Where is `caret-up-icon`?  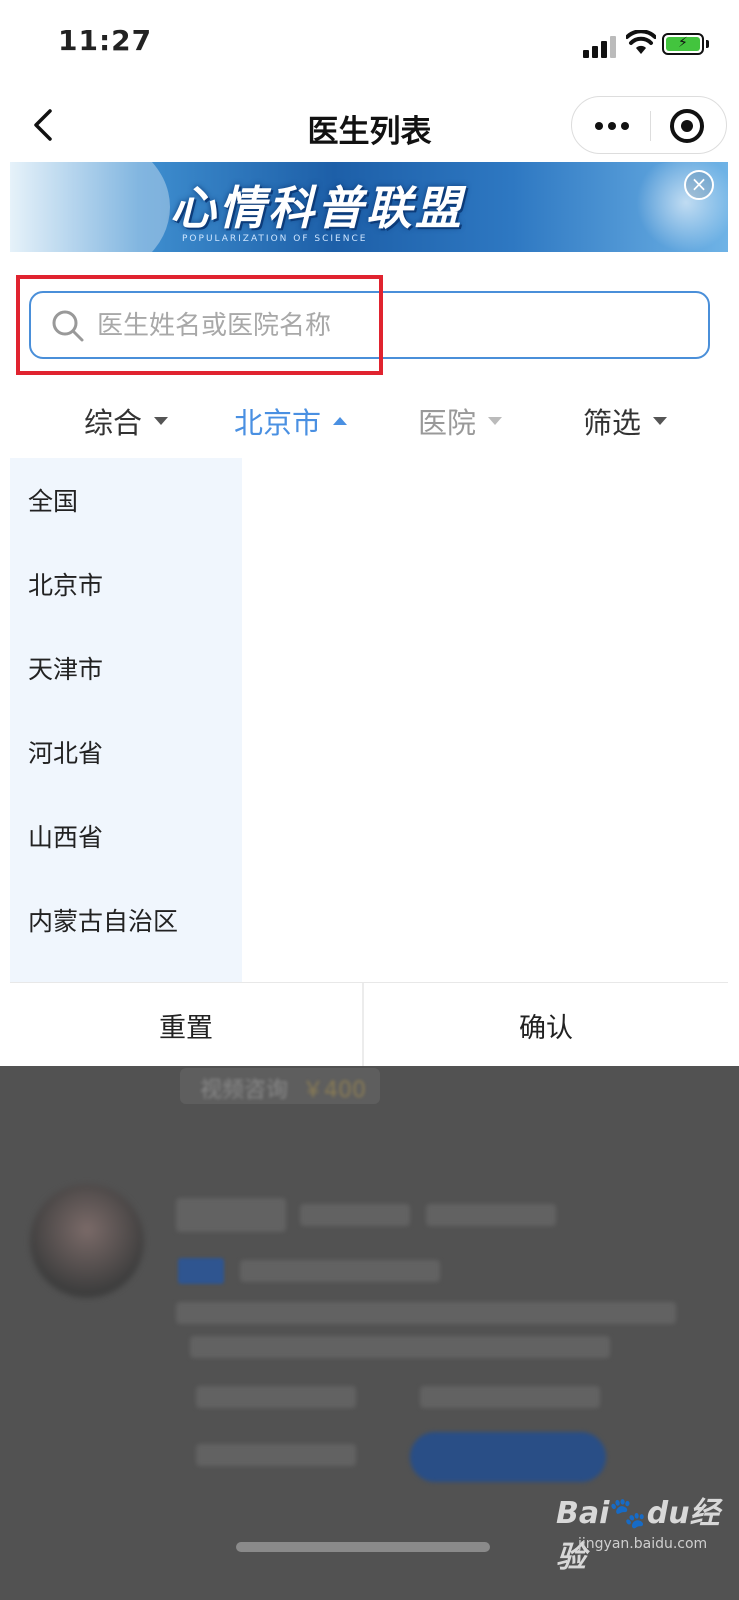
caret-up-icon is located at coordinates (340, 421).